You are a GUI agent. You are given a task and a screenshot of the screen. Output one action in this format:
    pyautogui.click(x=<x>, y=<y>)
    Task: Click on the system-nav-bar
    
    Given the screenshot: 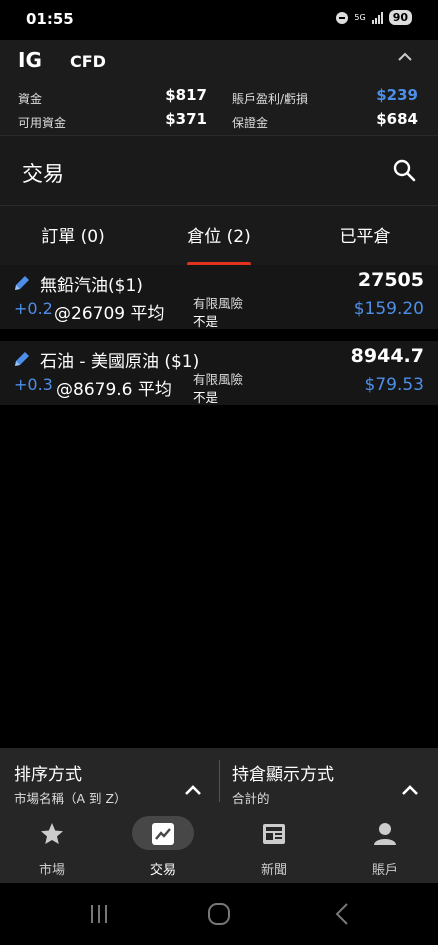 What is the action you would take?
    pyautogui.click(x=219, y=914)
    